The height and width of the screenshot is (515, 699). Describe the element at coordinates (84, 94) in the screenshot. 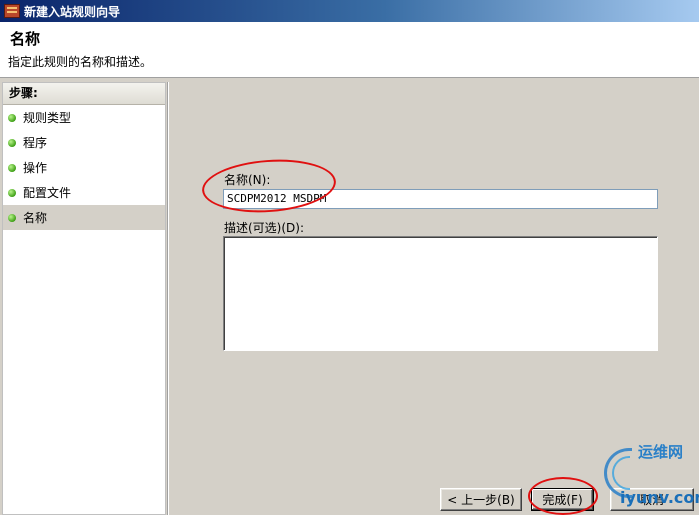

I see `steps-heading: 步骤:` at that location.